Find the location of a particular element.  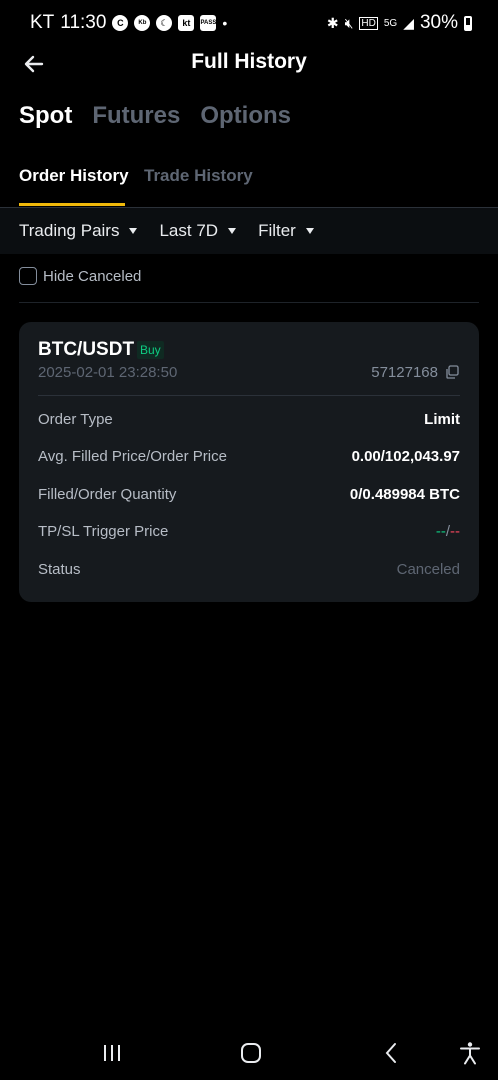

signal-icon: ◢ is located at coordinates (408, 22).